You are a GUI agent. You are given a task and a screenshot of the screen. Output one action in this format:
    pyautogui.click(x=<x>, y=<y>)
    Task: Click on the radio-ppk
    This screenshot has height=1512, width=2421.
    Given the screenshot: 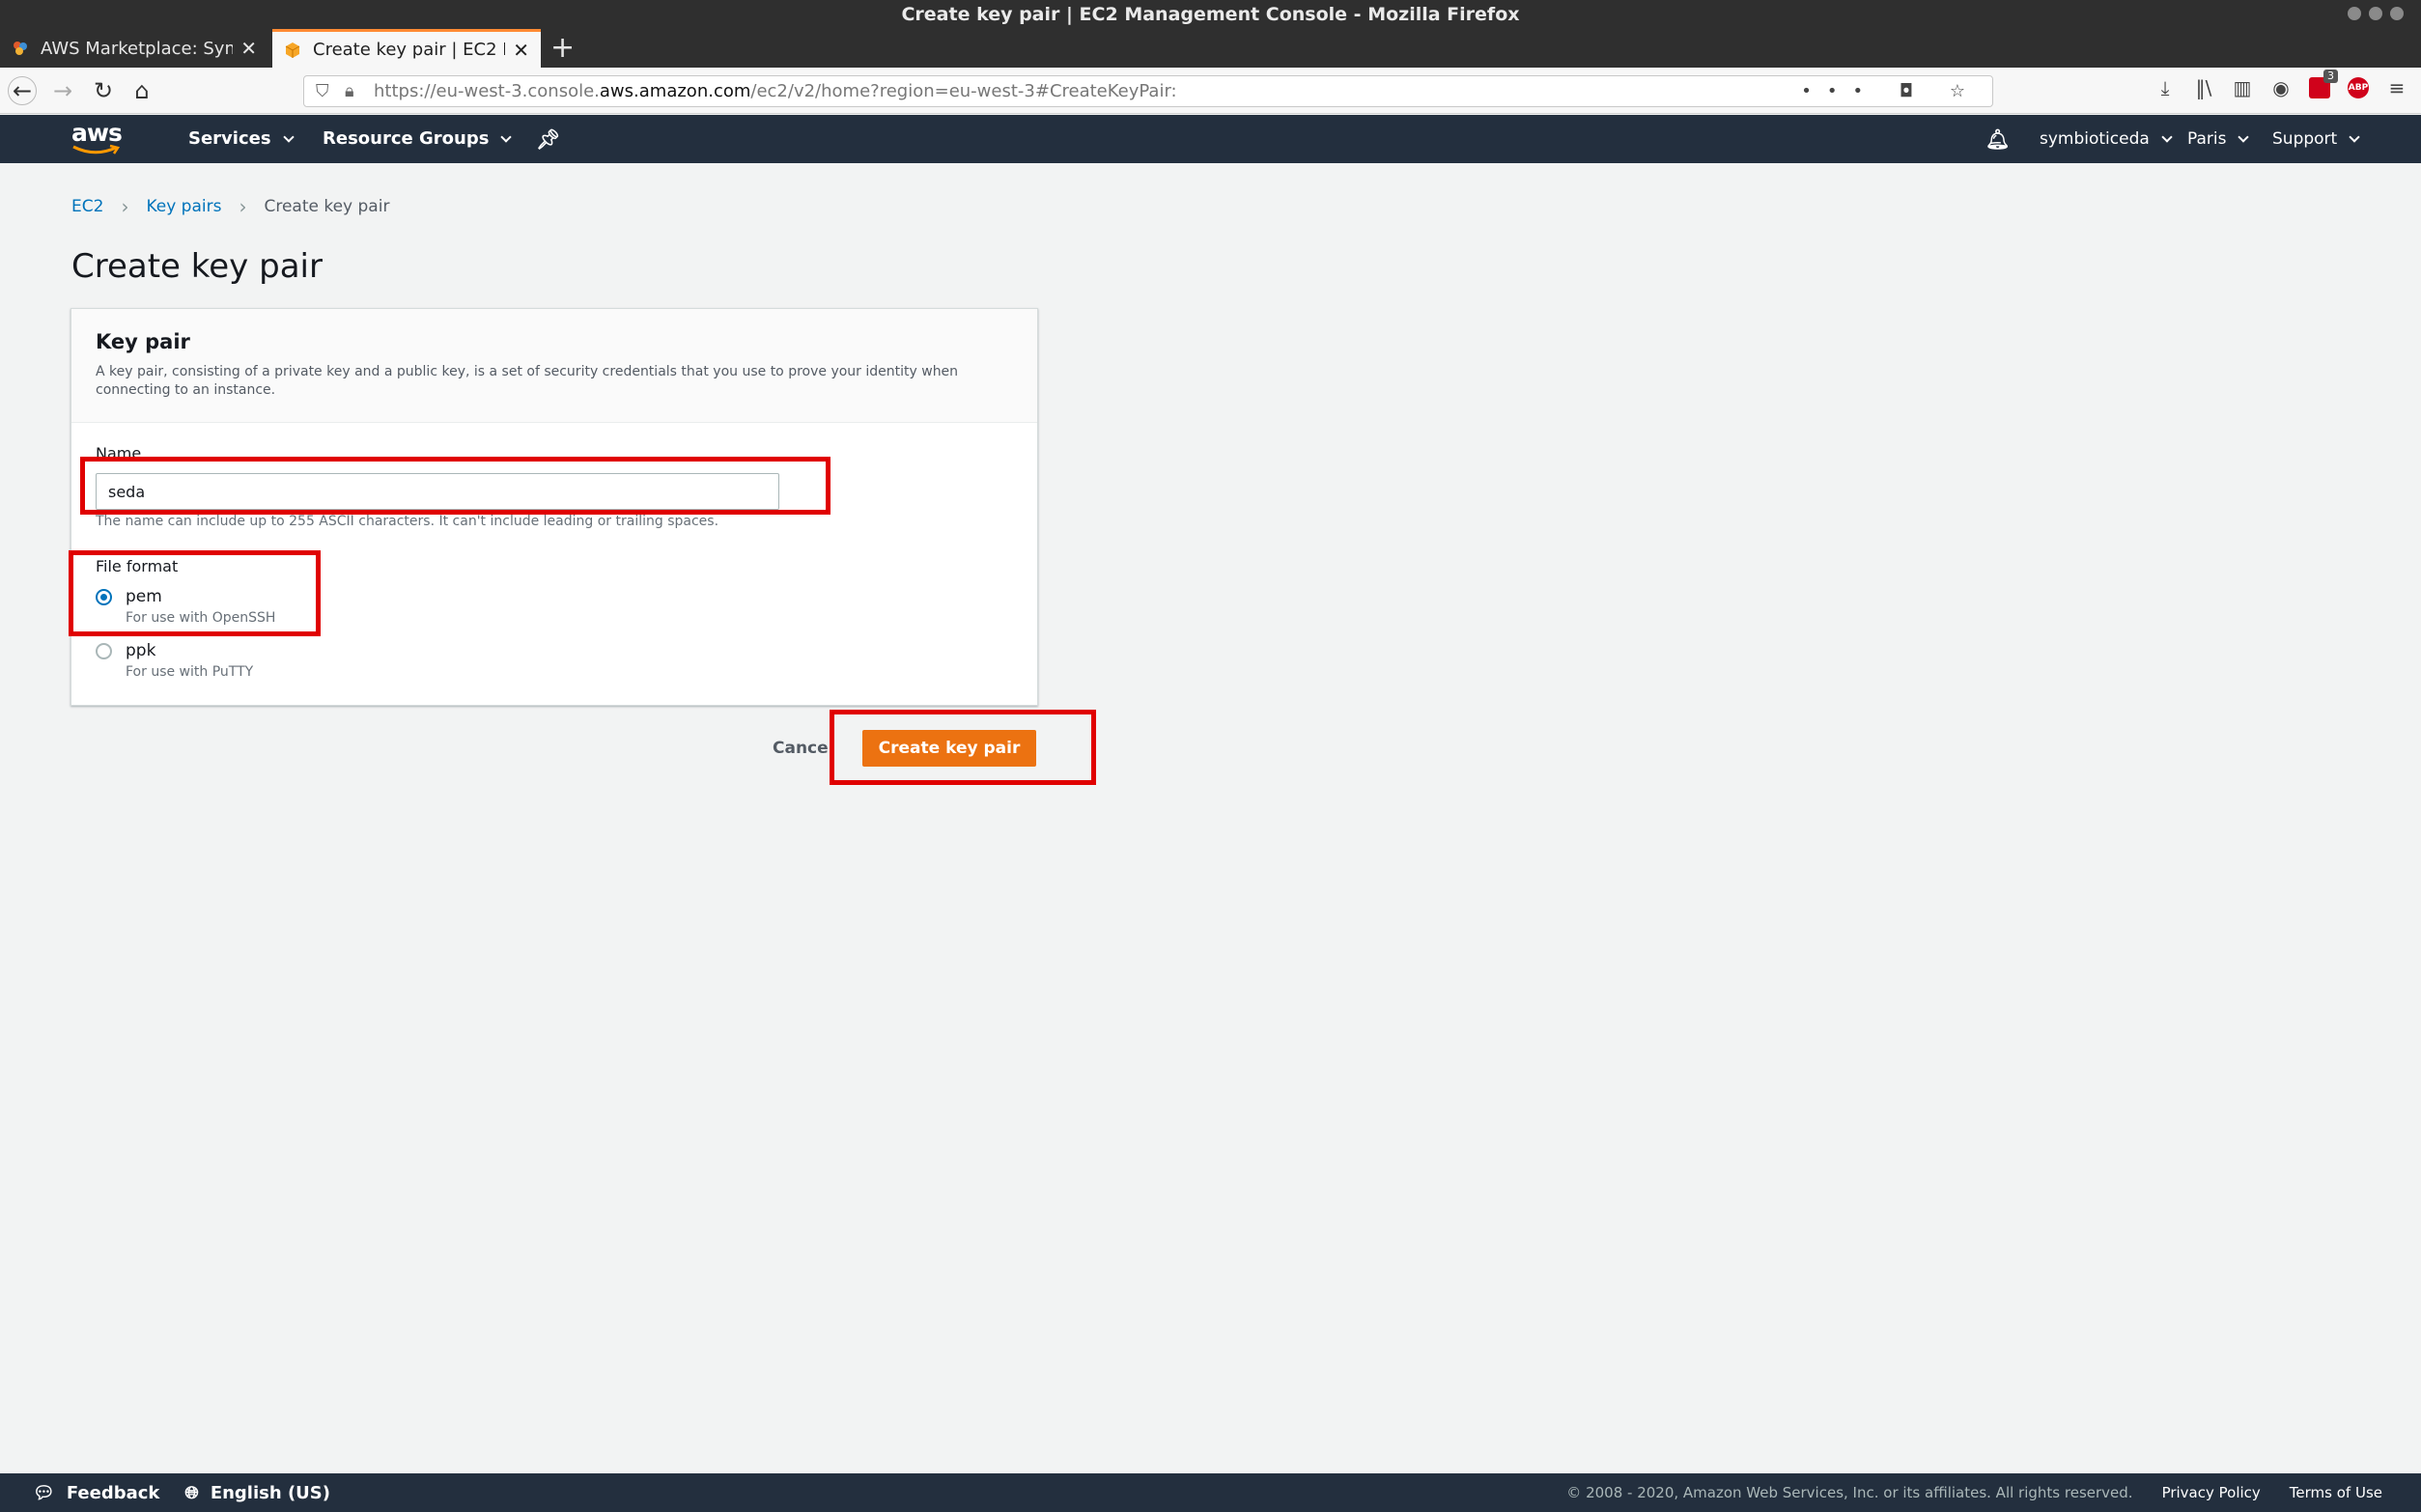 What is the action you would take?
    pyautogui.click(x=104, y=651)
    